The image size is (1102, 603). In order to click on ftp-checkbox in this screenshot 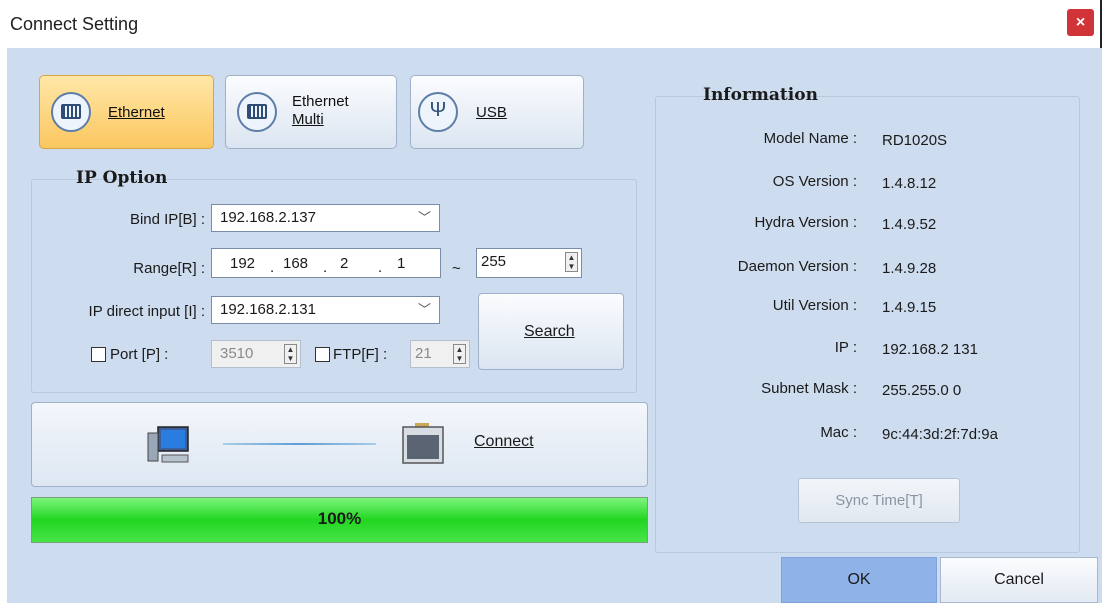, I will do `click(322, 354)`.